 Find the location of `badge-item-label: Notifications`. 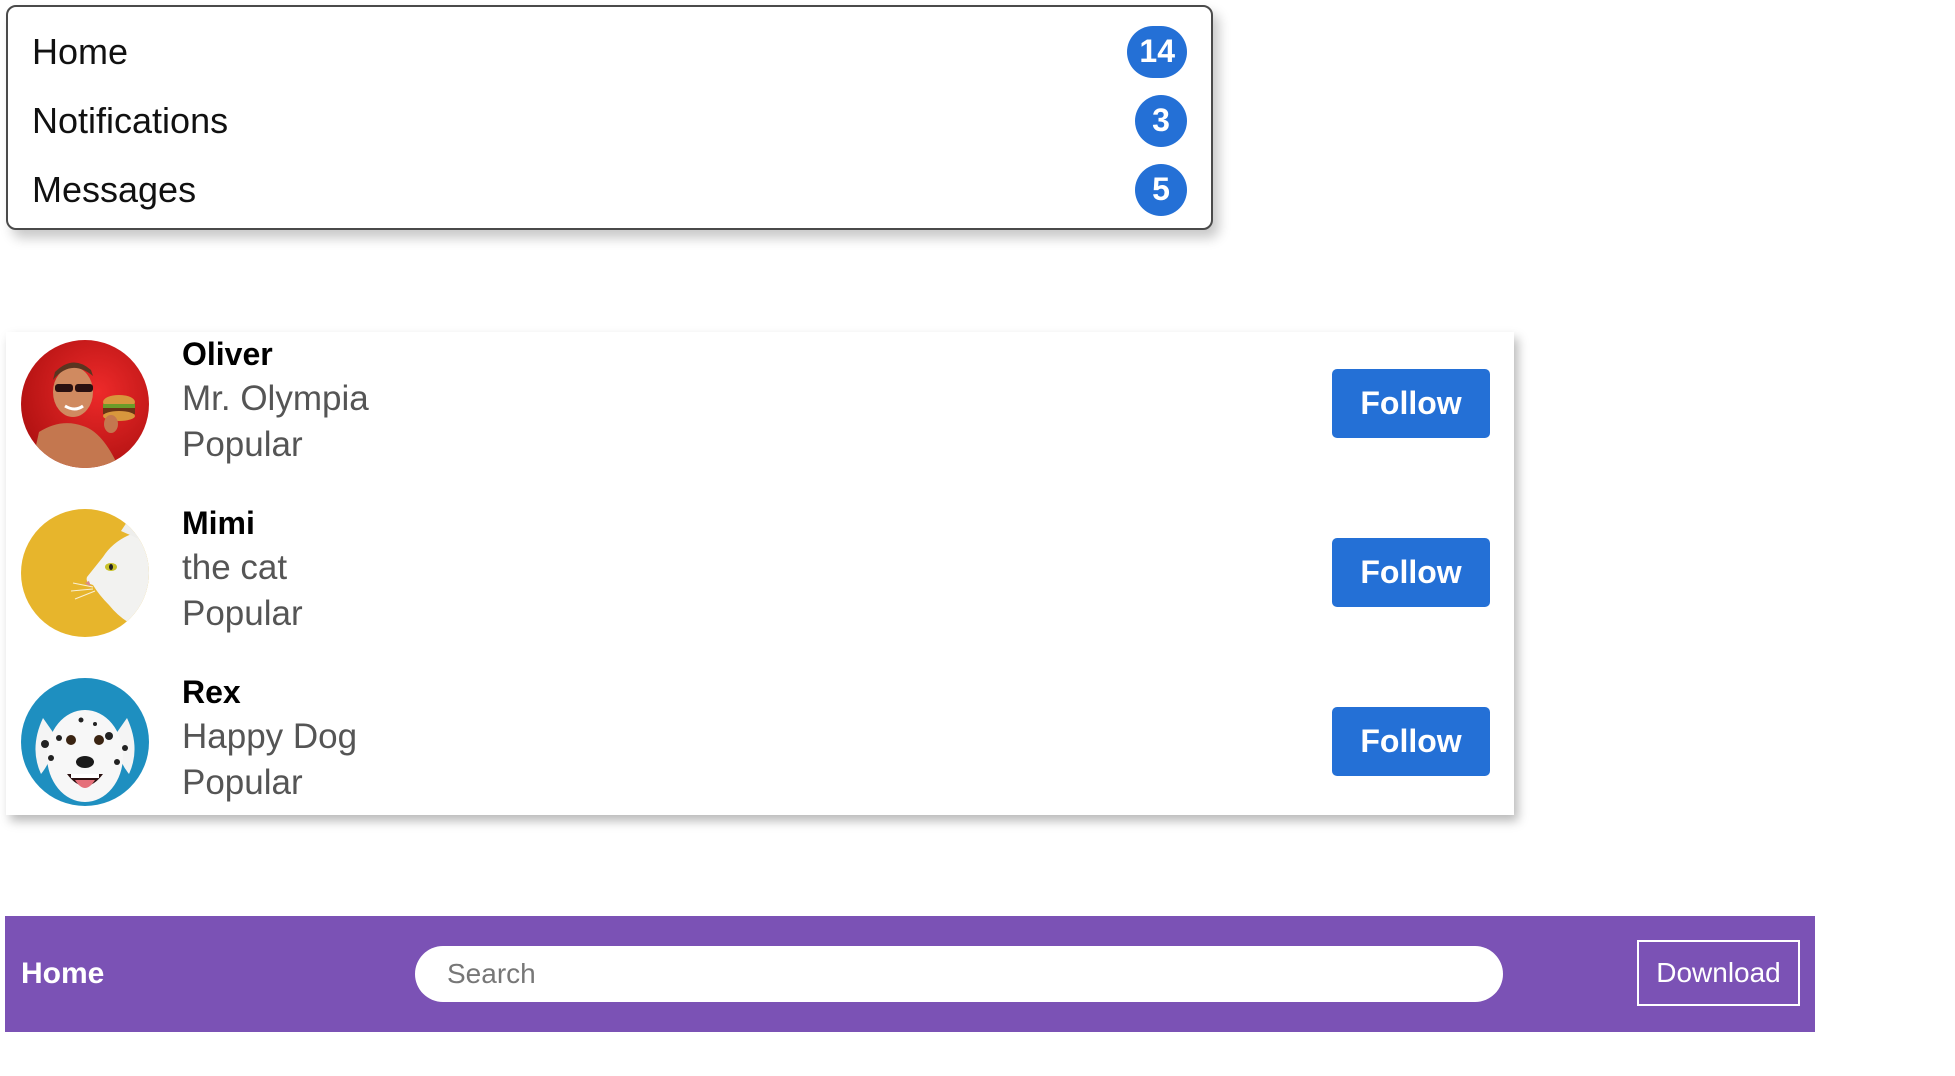

badge-item-label: Notifications is located at coordinates (130, 120).